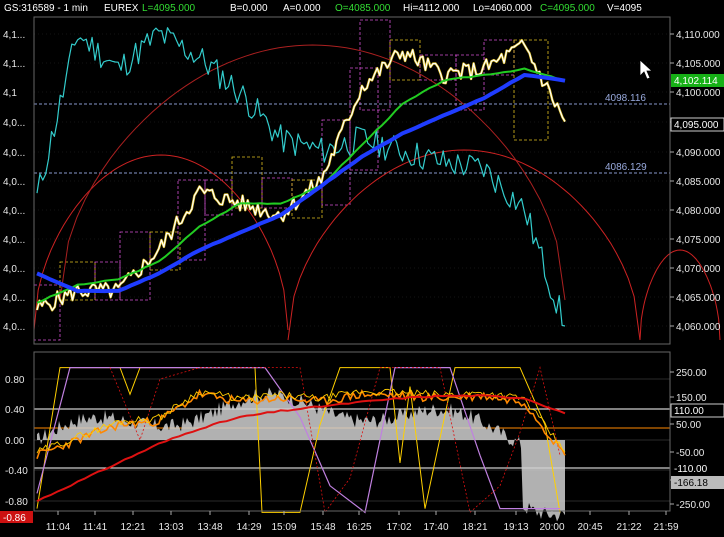 This screenshot has width=724, height=537. Describe the element at coordinates (46, 8) in the screenshot. I see `symbol-label: GS:316589 - 1 min` at that location.